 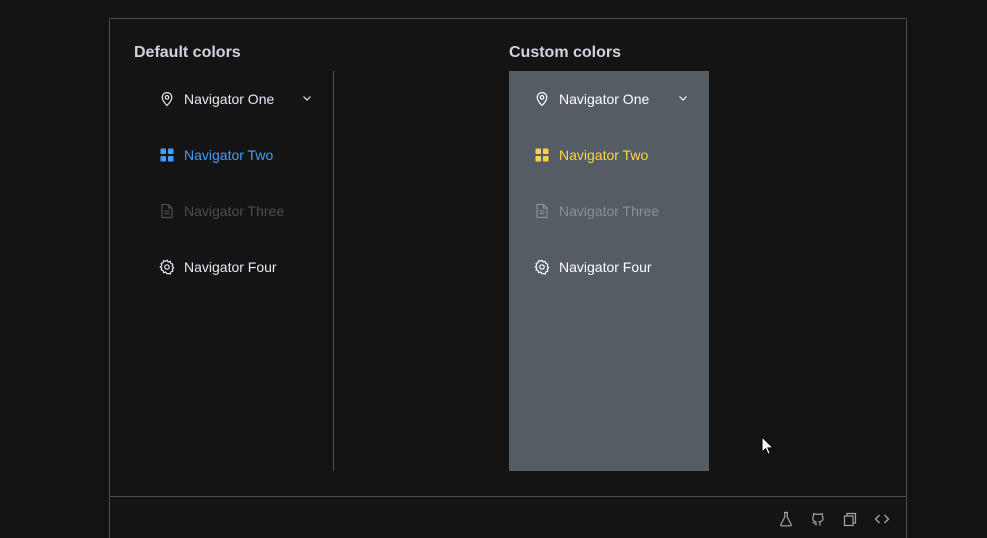 What do you see at coordinates (786, 519) in the screenshot?
I see `playground-flask-icon` at bounding box center [786, 519].